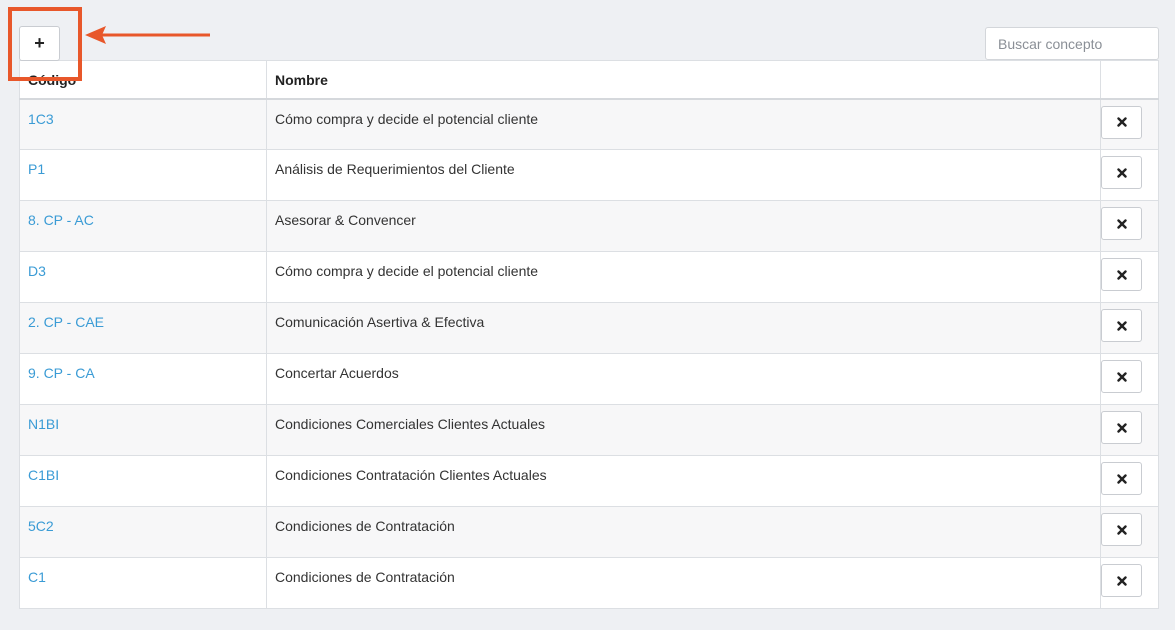 The image size is (1175, 630). Describe the element at coordinates (683, 328) in the screenshot. I see `name-cell: Comunicación Asertiva & Efectiva` at that location.